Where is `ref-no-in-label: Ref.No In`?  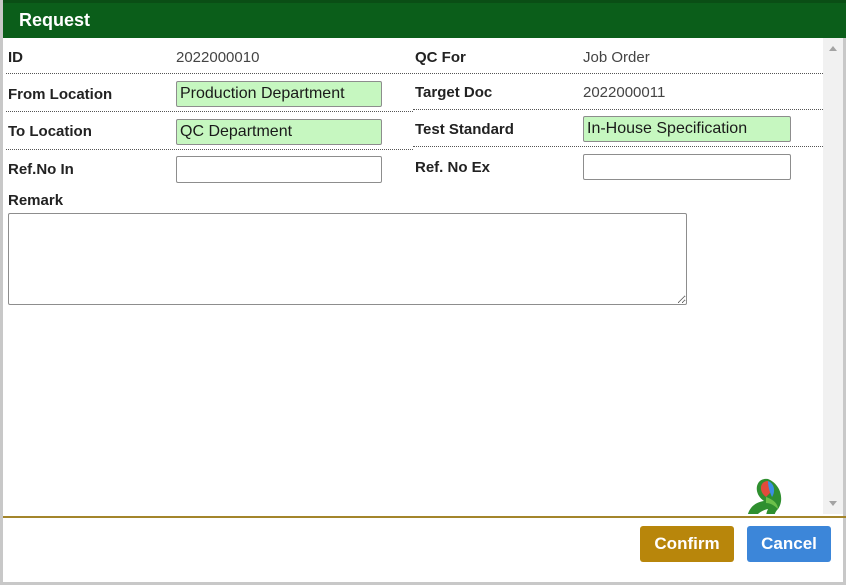
ref-no-in-label: Ref.No In is located at coordinates (41, 169).